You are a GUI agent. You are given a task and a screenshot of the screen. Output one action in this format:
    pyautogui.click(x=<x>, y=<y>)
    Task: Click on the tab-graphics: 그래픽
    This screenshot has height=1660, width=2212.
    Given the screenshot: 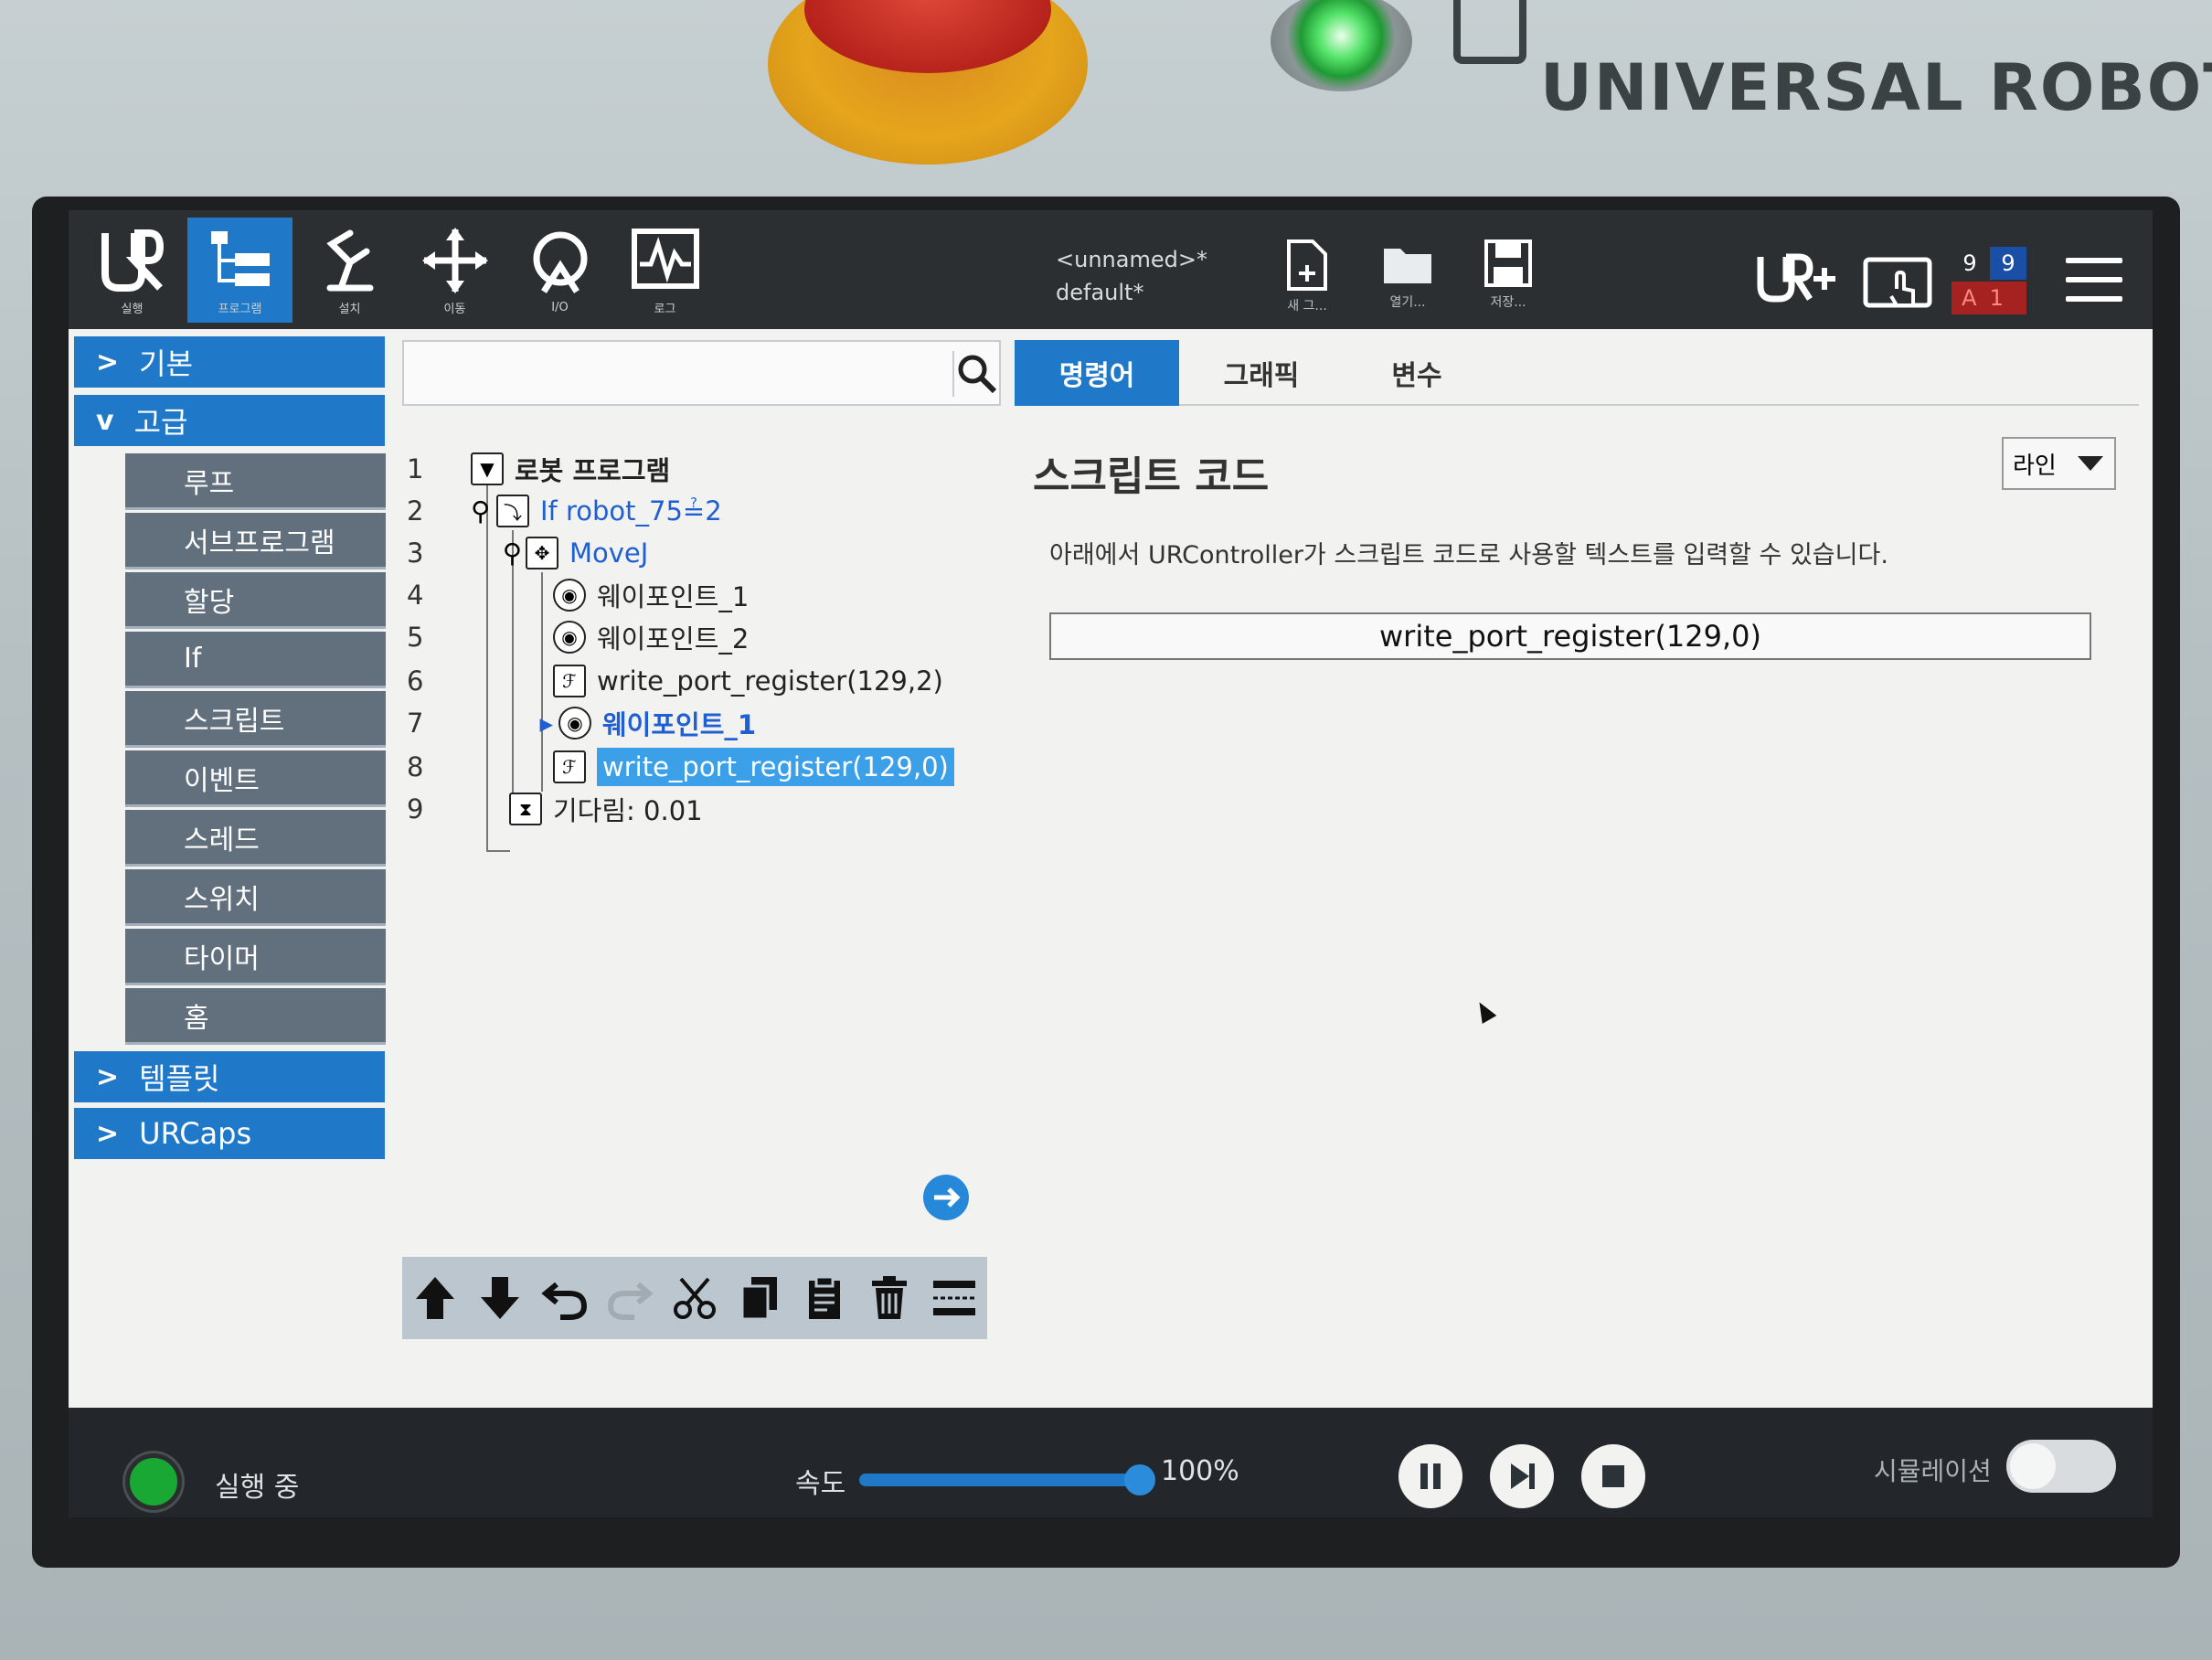 What is the action you would take?
    pyautogui.click(x=1261, y=373)
    